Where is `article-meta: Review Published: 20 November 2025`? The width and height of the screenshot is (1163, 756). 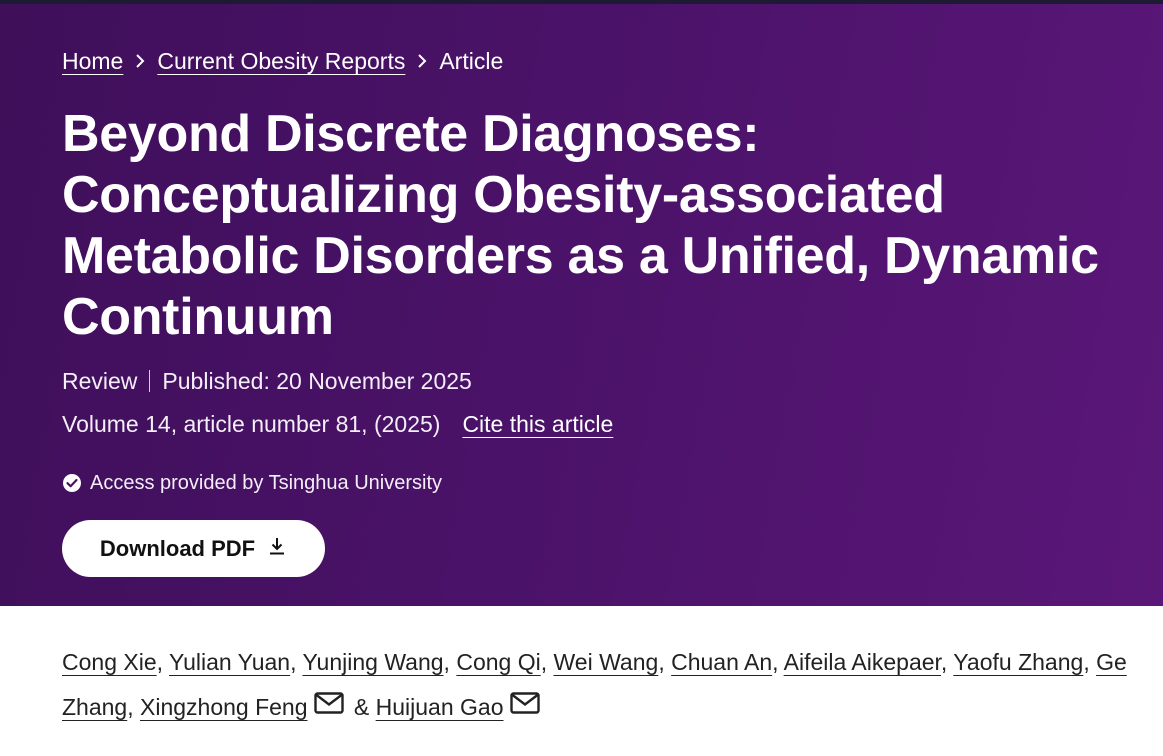 article-meta: Review Published: 20 November 2025 is located at coordinates (267, 381).